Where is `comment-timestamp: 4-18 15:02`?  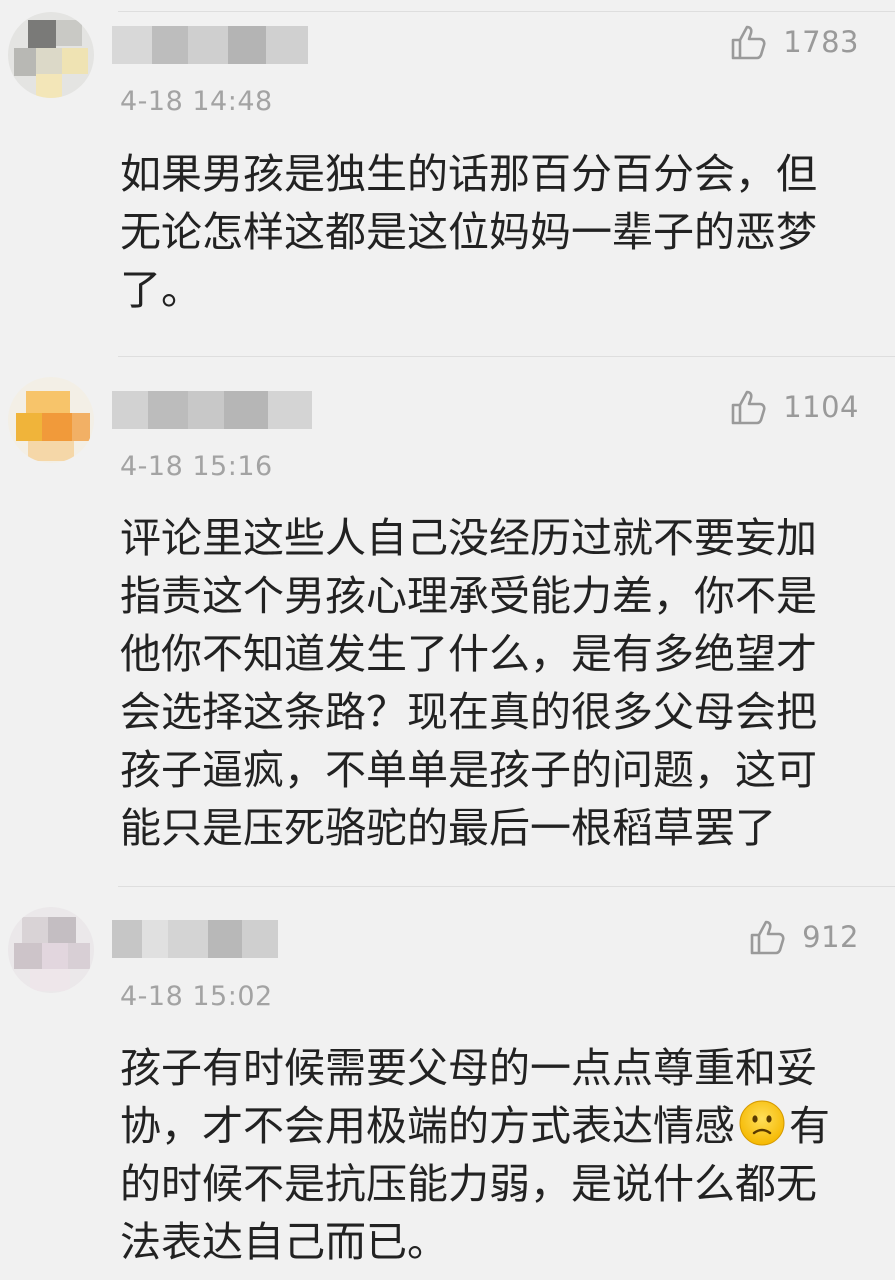
comment-timestamp: 4-18 15:02 is located at coordinates (196, 996).